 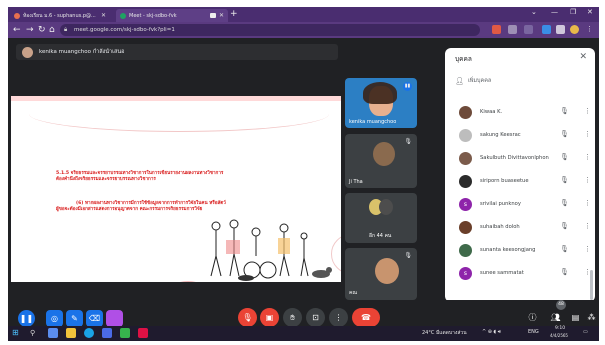 I want to click on others-tile: อีก 44 คน, so click(x=381, y=218).